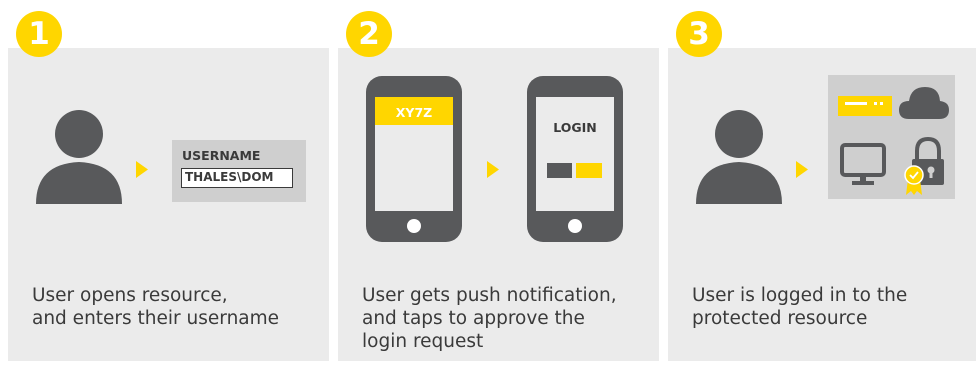 Image resolution: width=976 pixels, height=365 pixels. Describe the element at coordinates (423, 341) in the screenshot. I see `caption-line: login request` at that location.